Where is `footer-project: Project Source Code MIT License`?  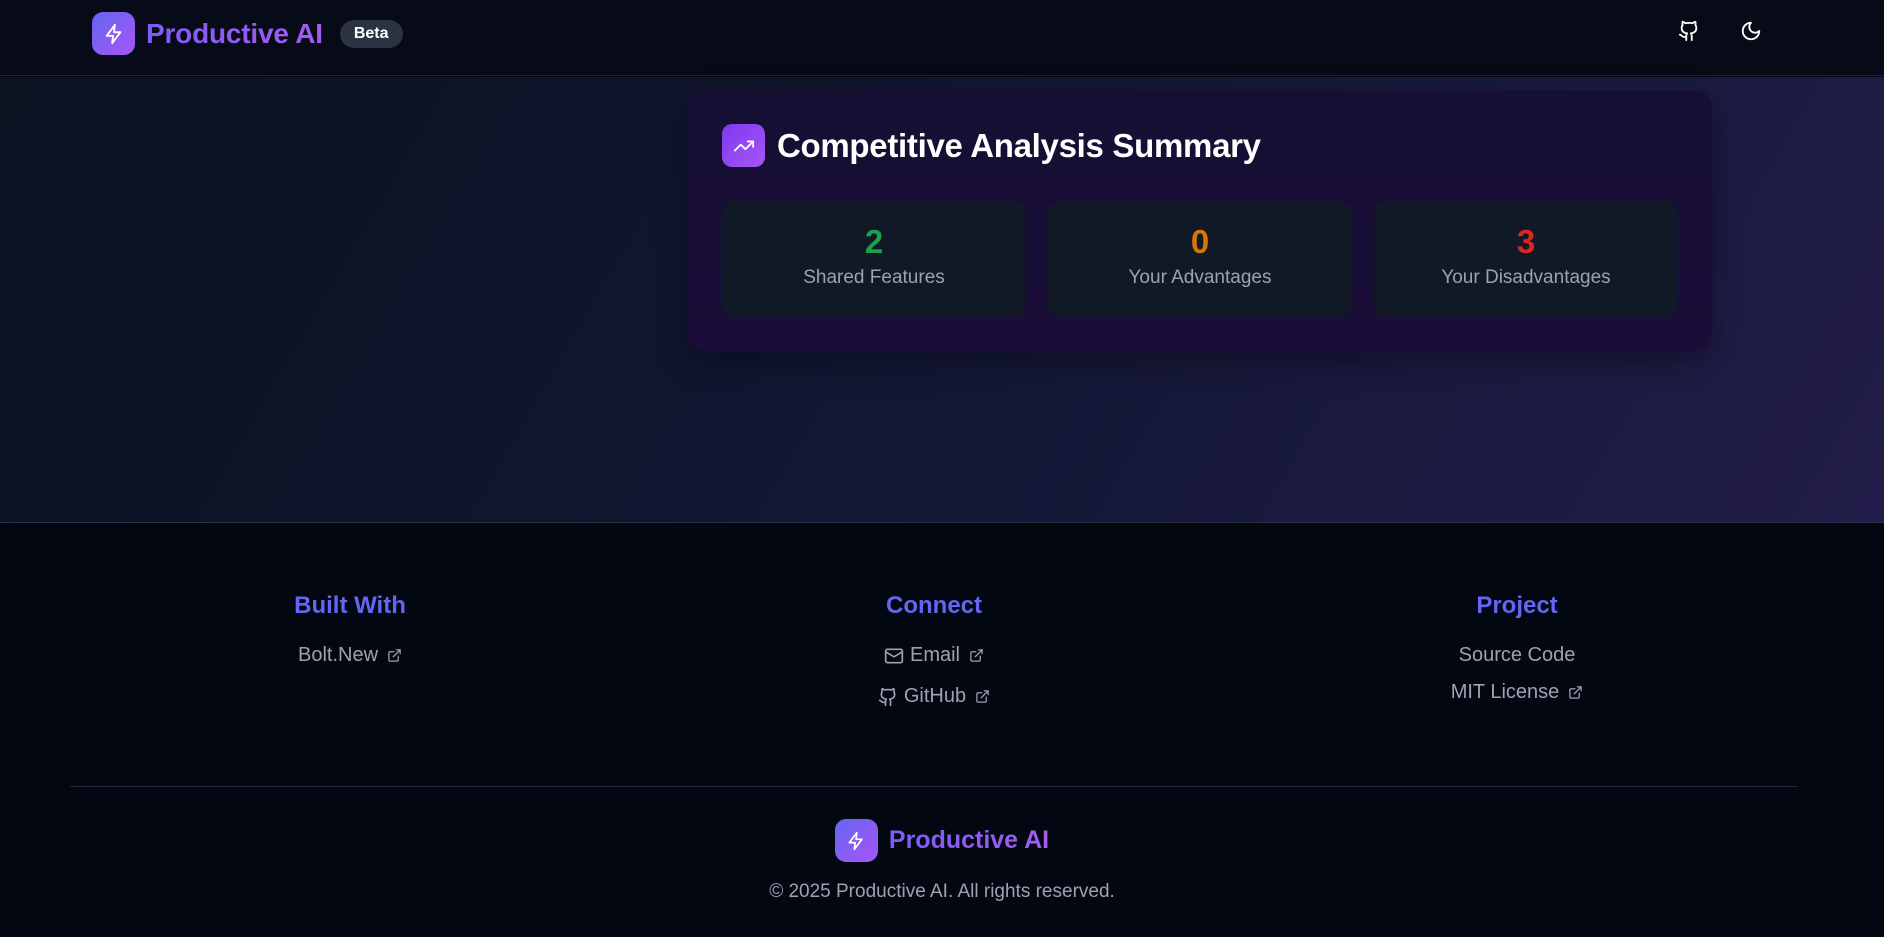
footer-project: Project Source Code MIT License is located at coordinates (1517, 656).